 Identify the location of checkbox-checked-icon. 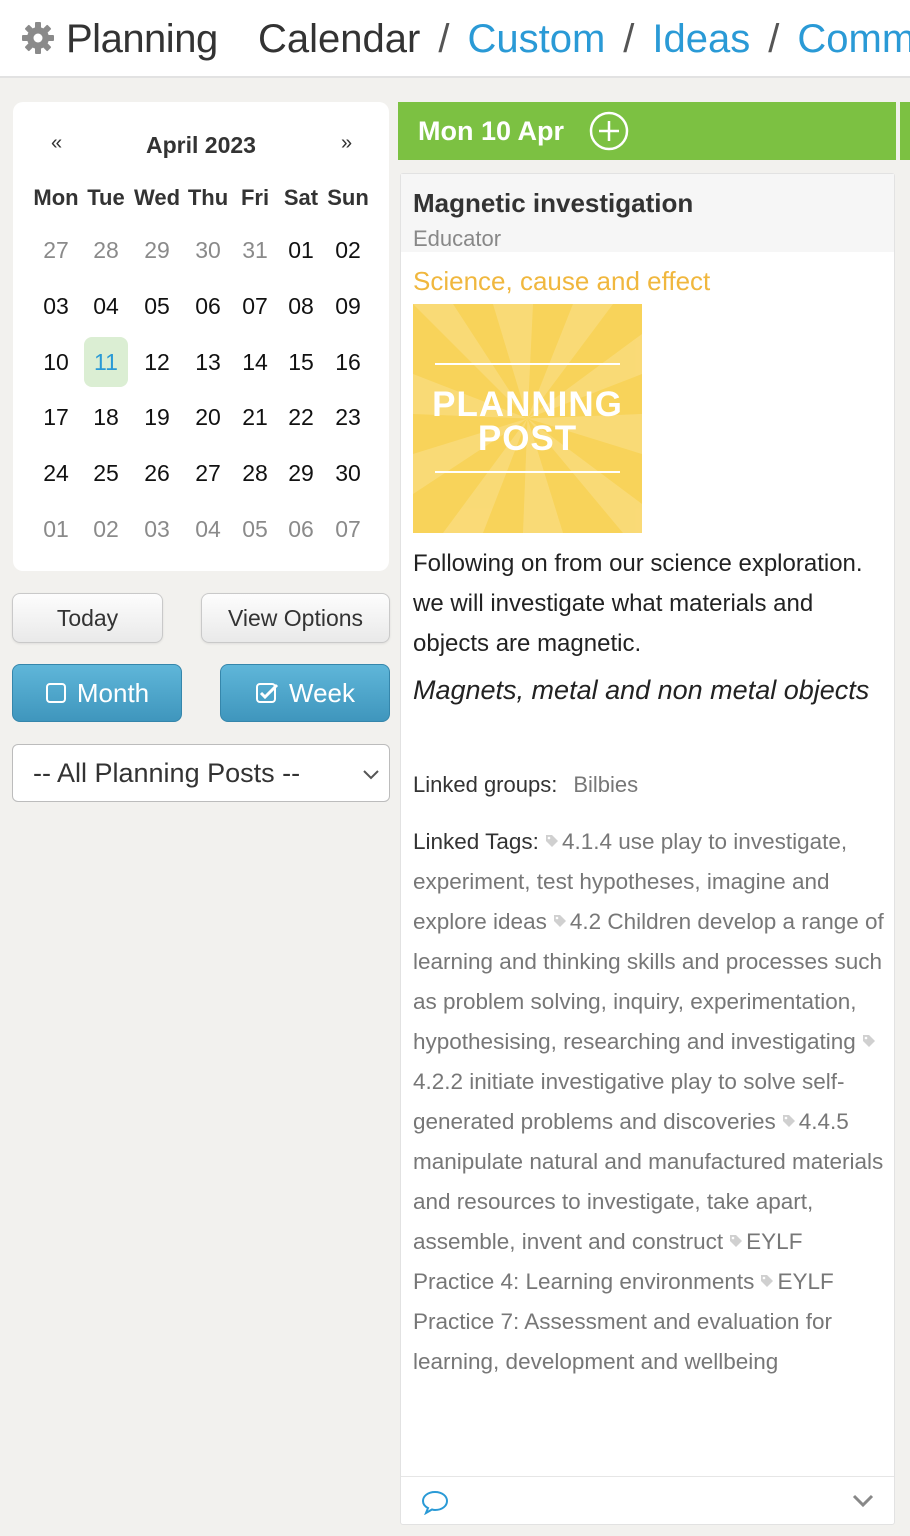
(267, 693).